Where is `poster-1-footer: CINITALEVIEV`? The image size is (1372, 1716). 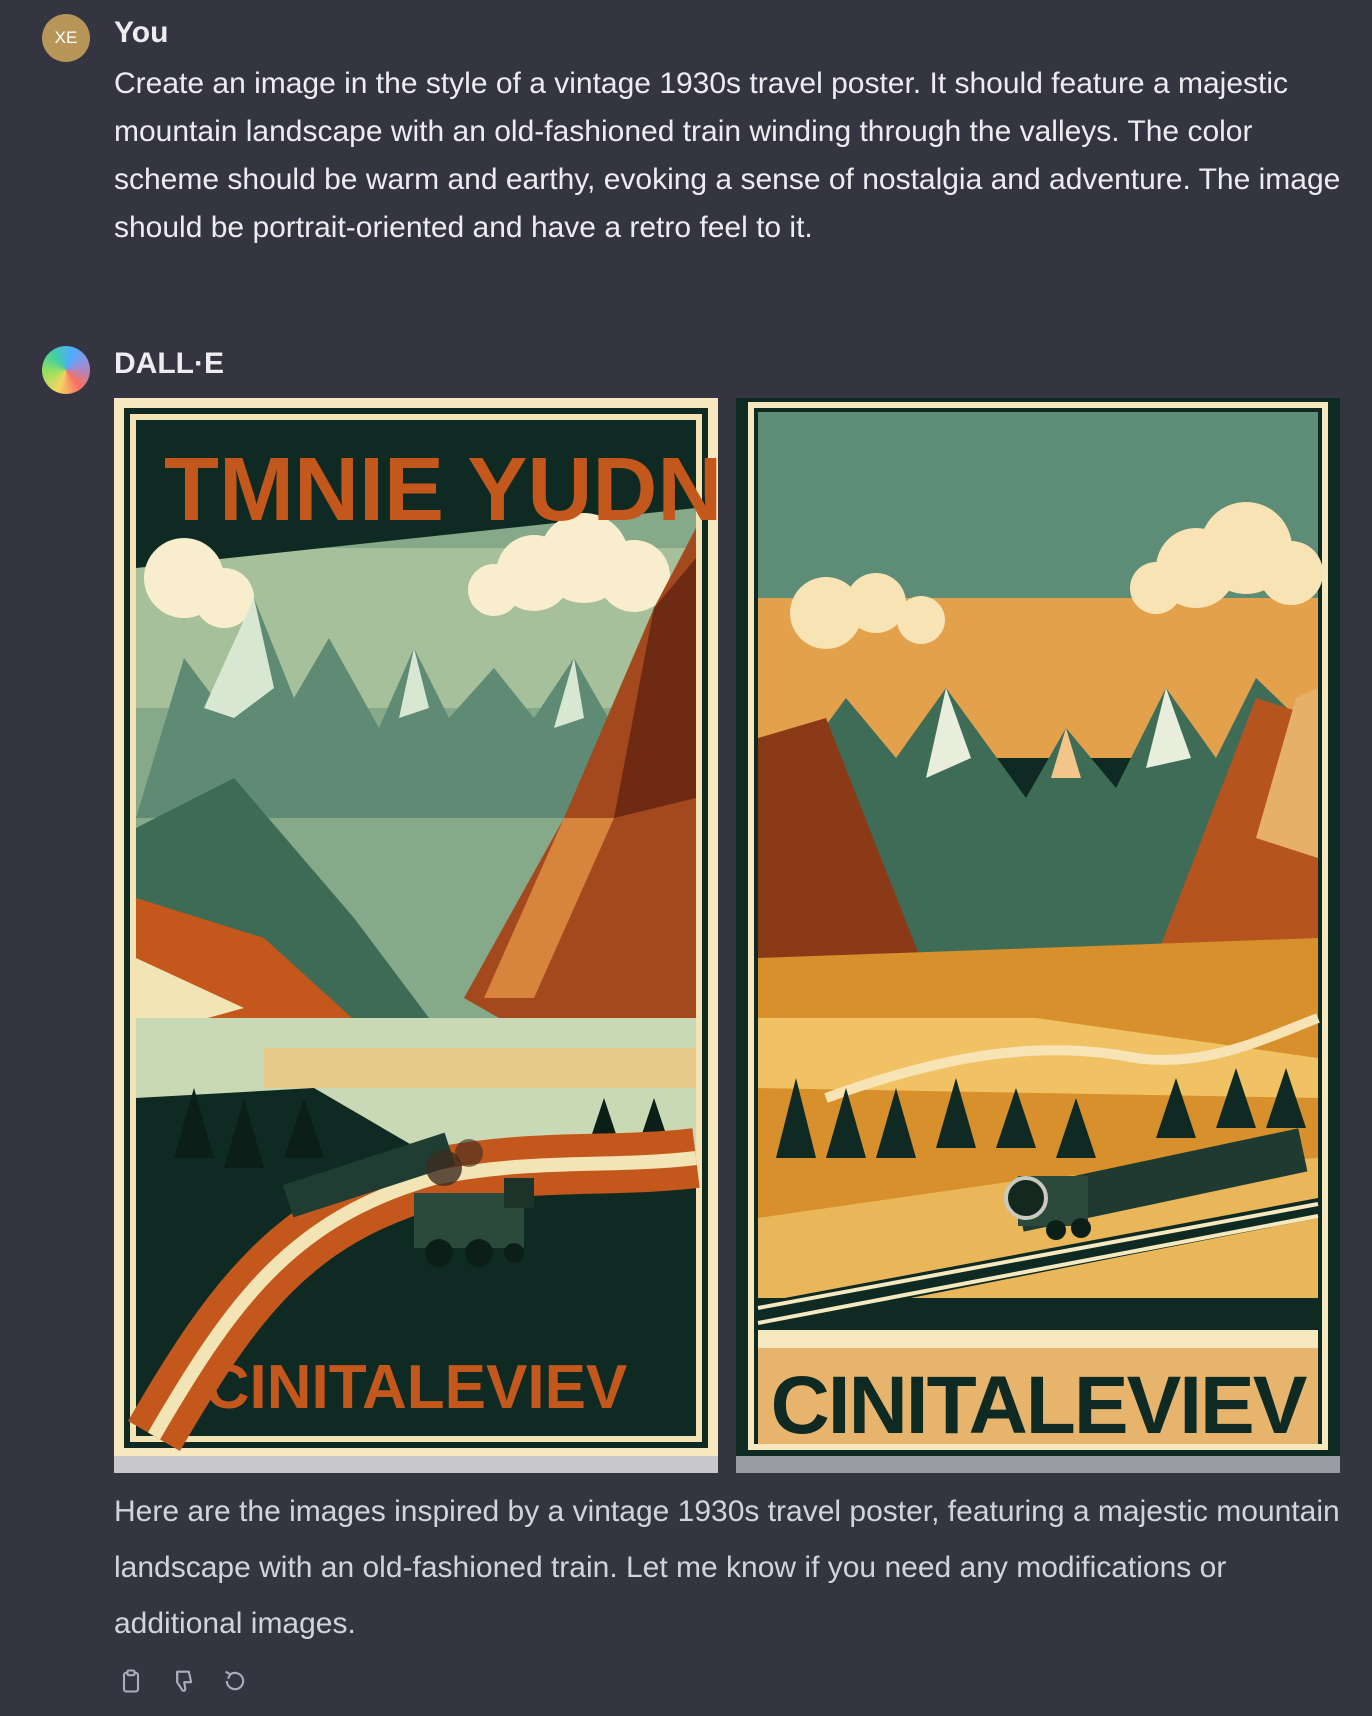
poster-1-footer: CINITALEVIEV is located at coordinates (416, 1387).